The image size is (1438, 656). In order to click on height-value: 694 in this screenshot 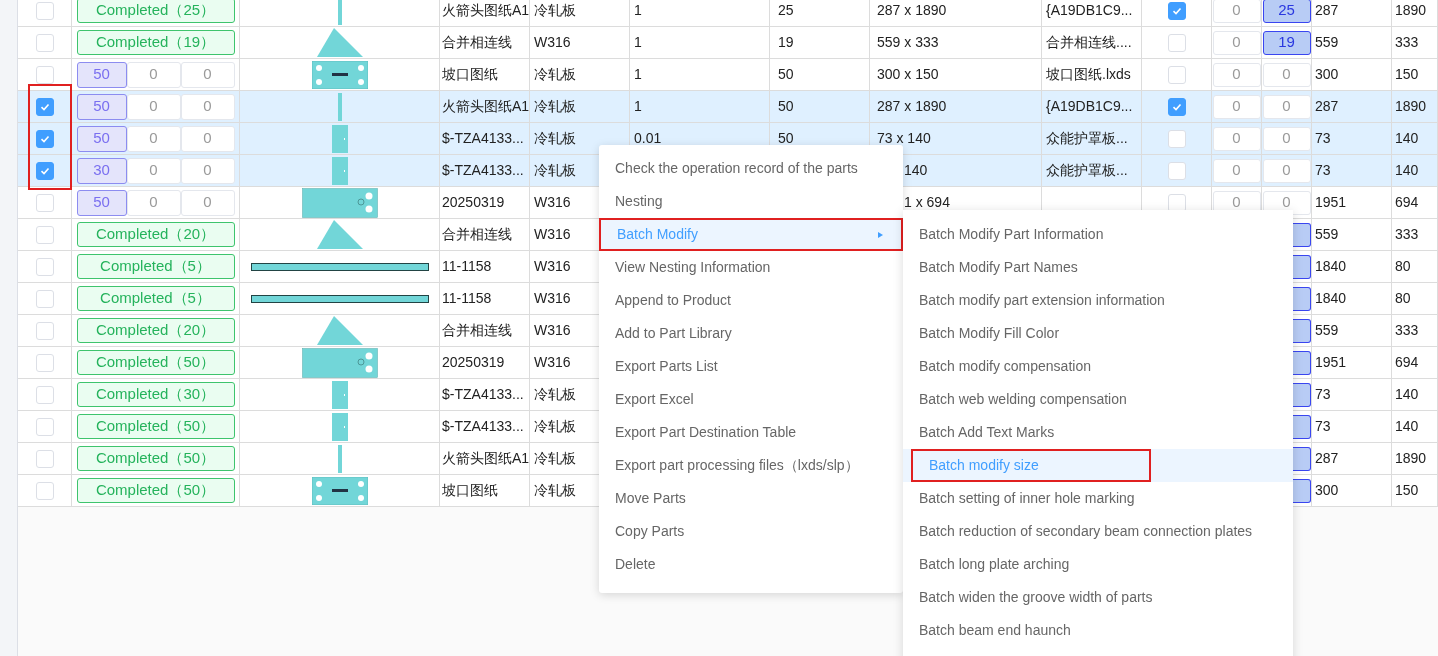, I will do `click(1407, 202)`.